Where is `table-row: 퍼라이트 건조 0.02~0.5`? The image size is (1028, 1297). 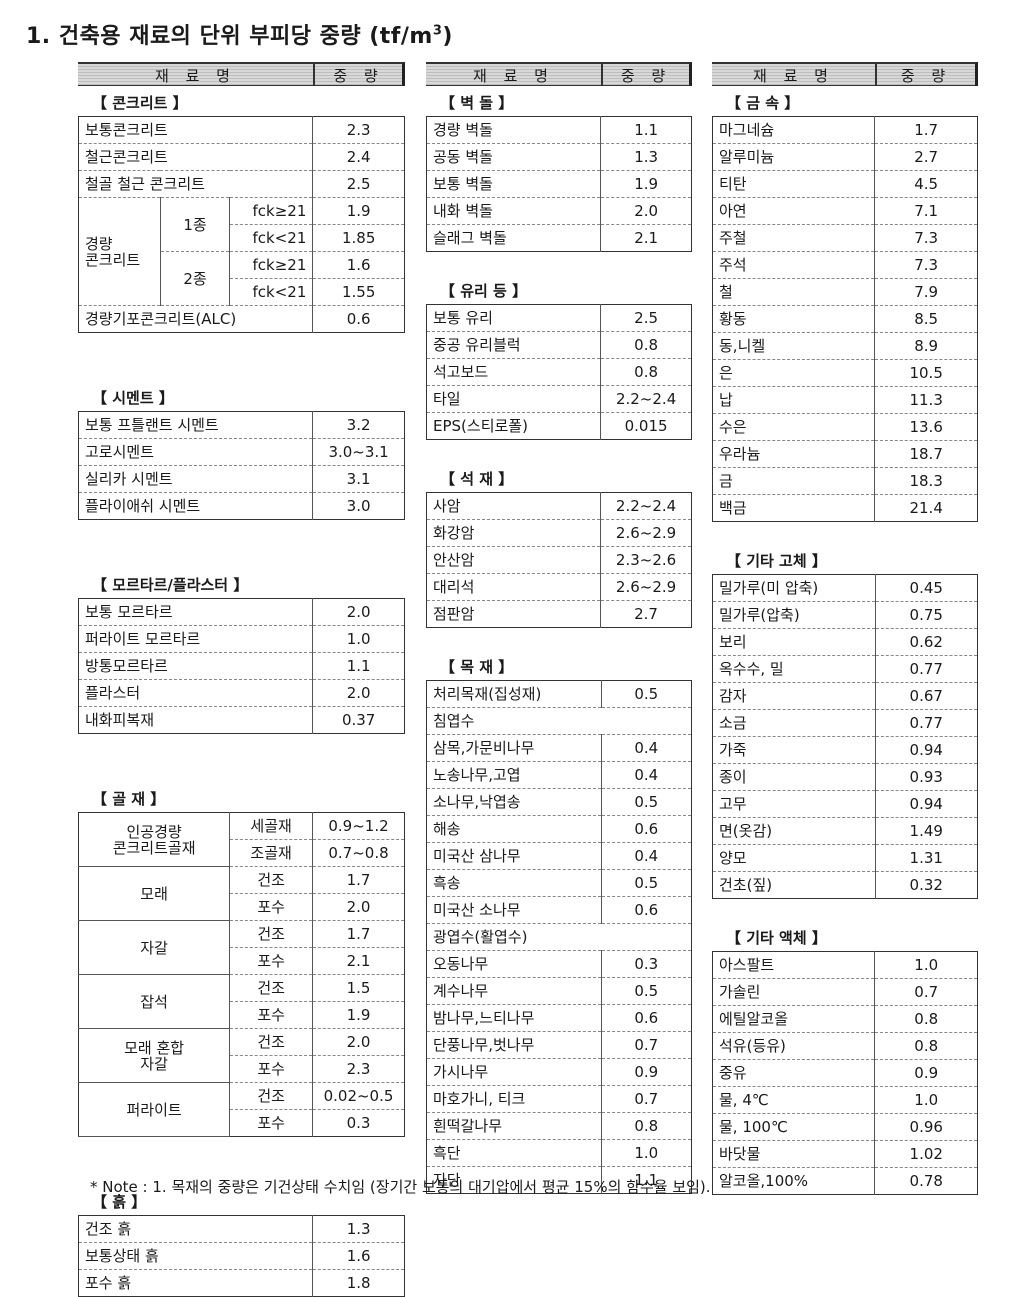 table-row: 퍼라이트 건조 0.02~0.5 is located at coordinates (241, 1109).